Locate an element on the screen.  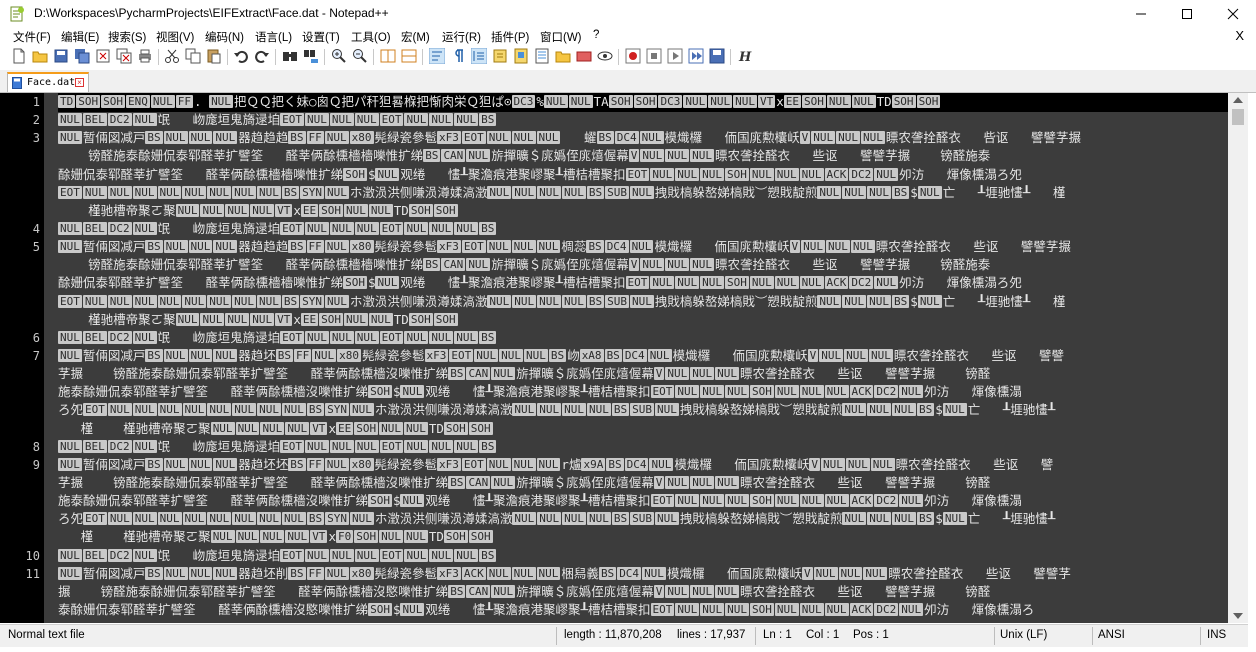
menu-tools: 工具(O) is located at coordinates (371, 37).